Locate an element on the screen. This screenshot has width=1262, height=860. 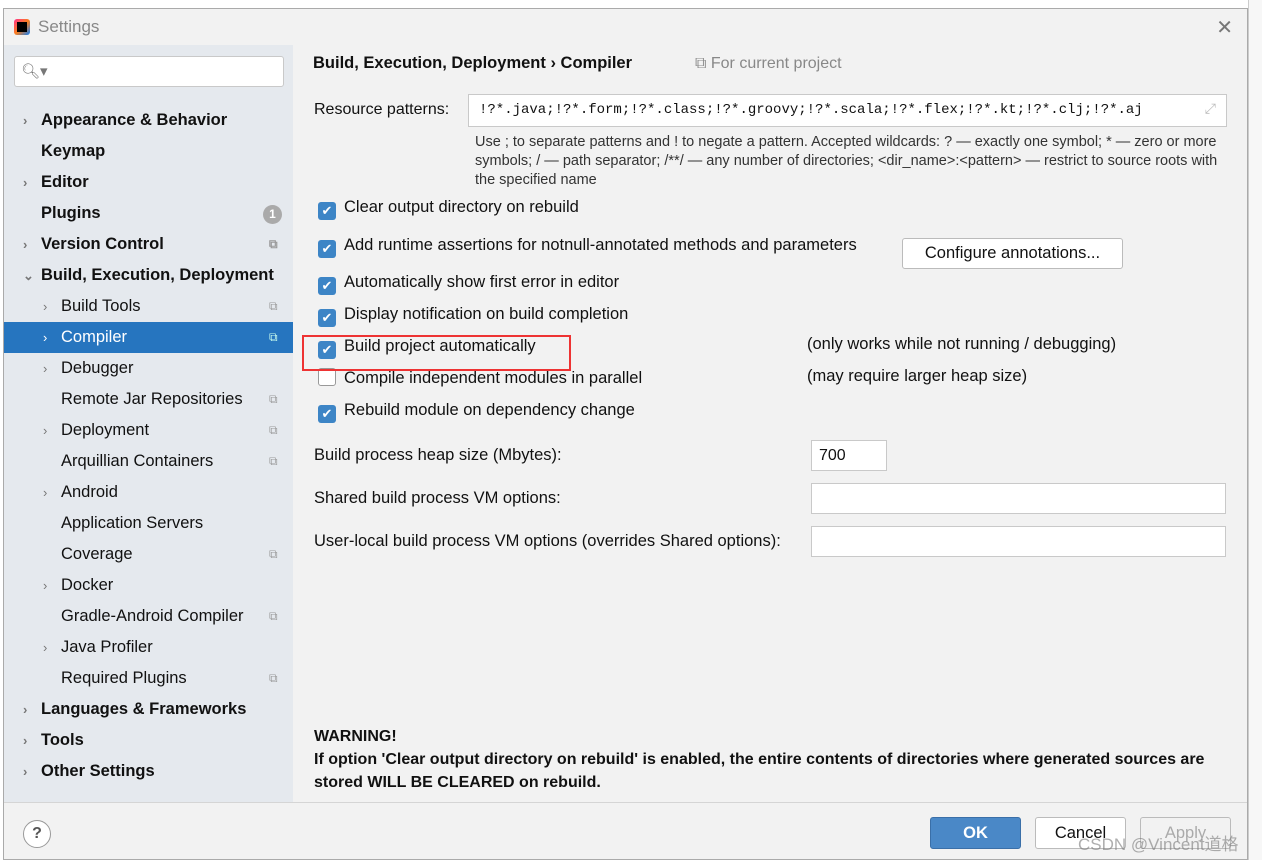
tree-item: › Deployment ⧉ is located at coordinates (148, 430).